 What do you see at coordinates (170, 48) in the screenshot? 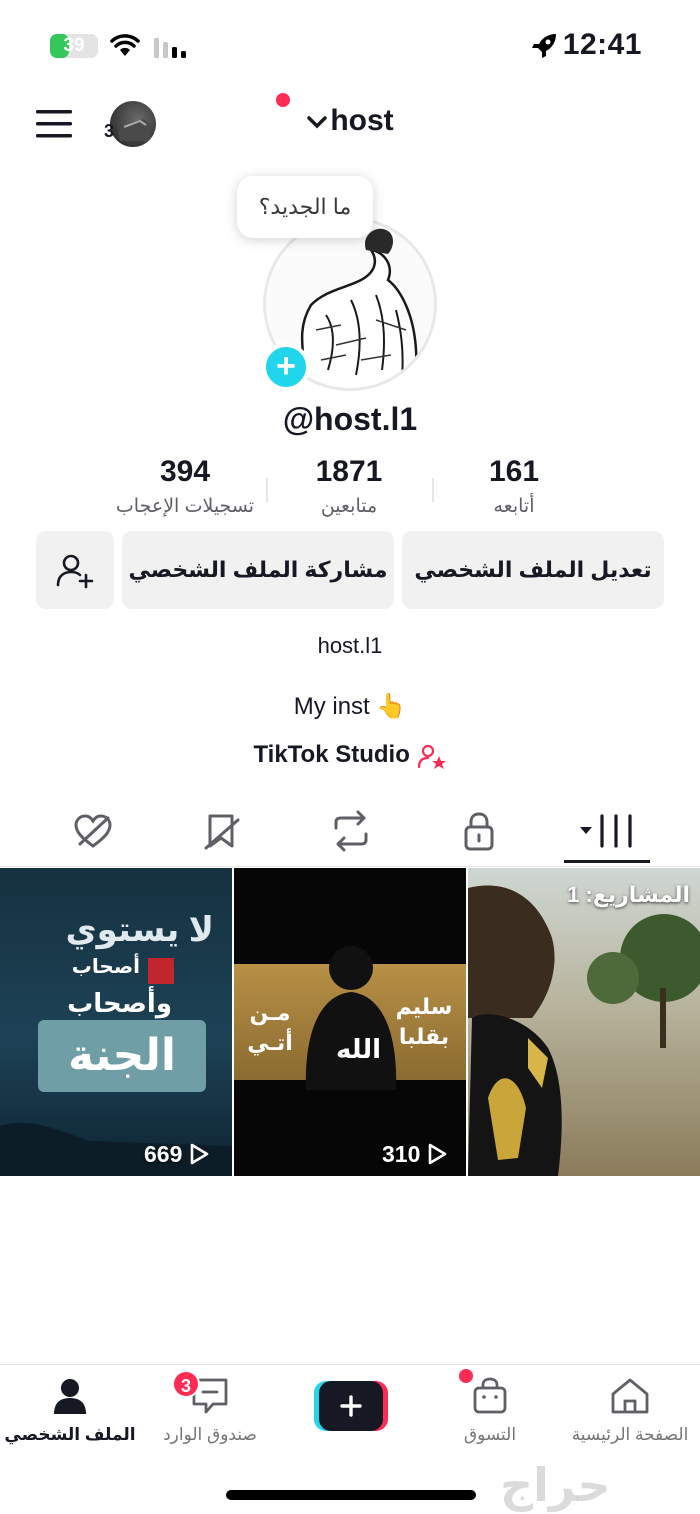
I see `cellular-signal-icon` at bounding box center [170, 48].